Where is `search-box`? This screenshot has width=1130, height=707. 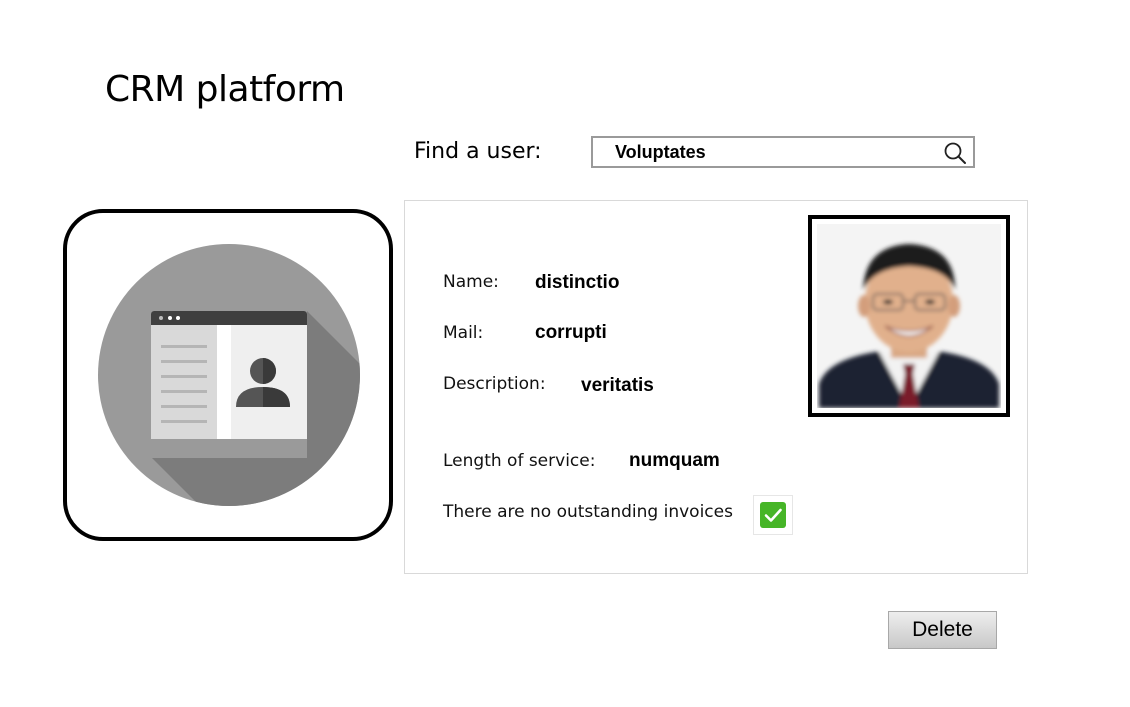 search-box is located at coordinates (783, 152).